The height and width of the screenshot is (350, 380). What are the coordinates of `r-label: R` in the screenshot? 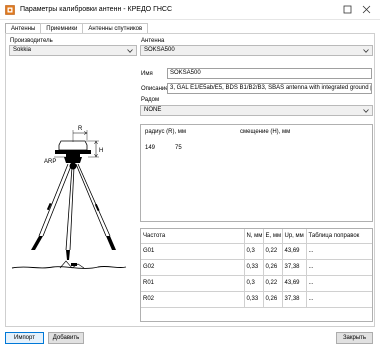 It's located at (80, 129).